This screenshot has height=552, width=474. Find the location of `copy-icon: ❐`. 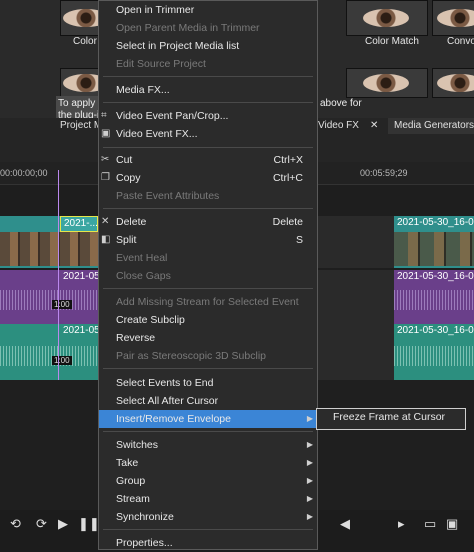

copy-icon: ❐ is located at coordinates (105, 177).